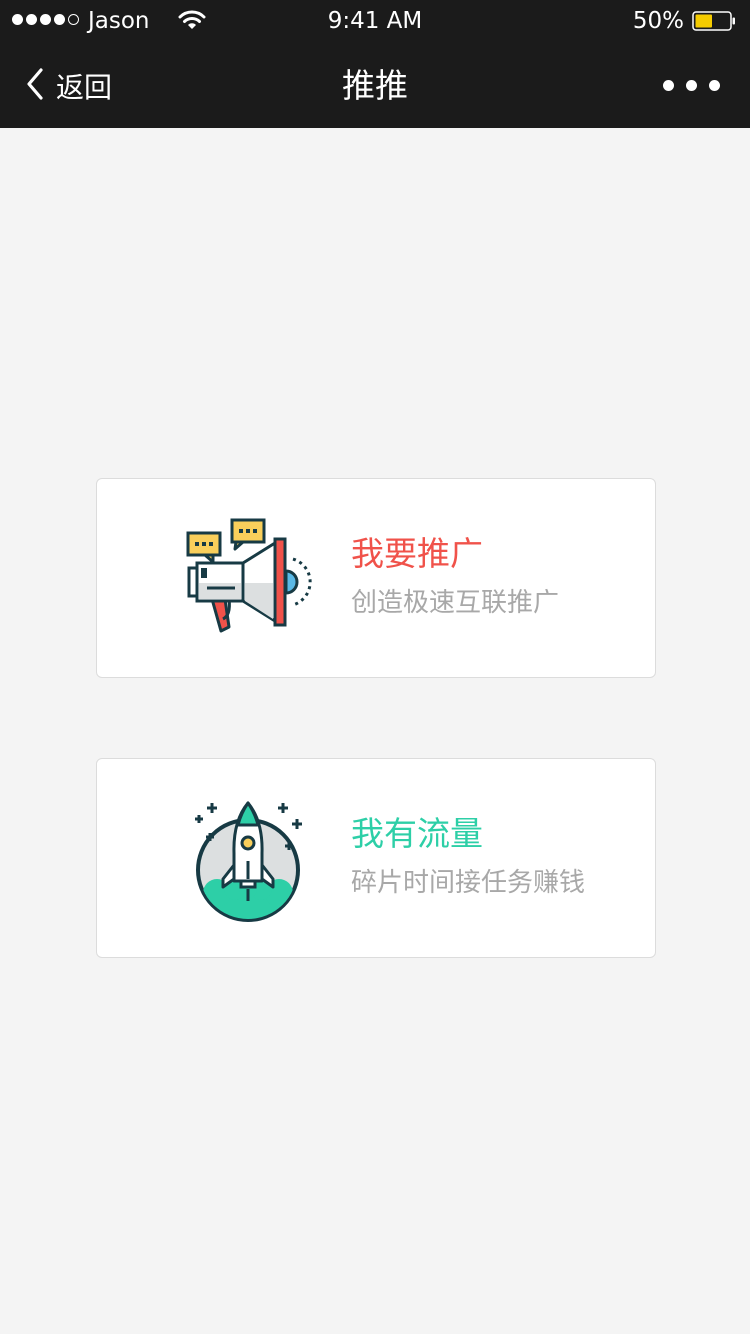  Describe the element at coordinates (714, 21) in the screenshot. I see `battery-icon` at that location.